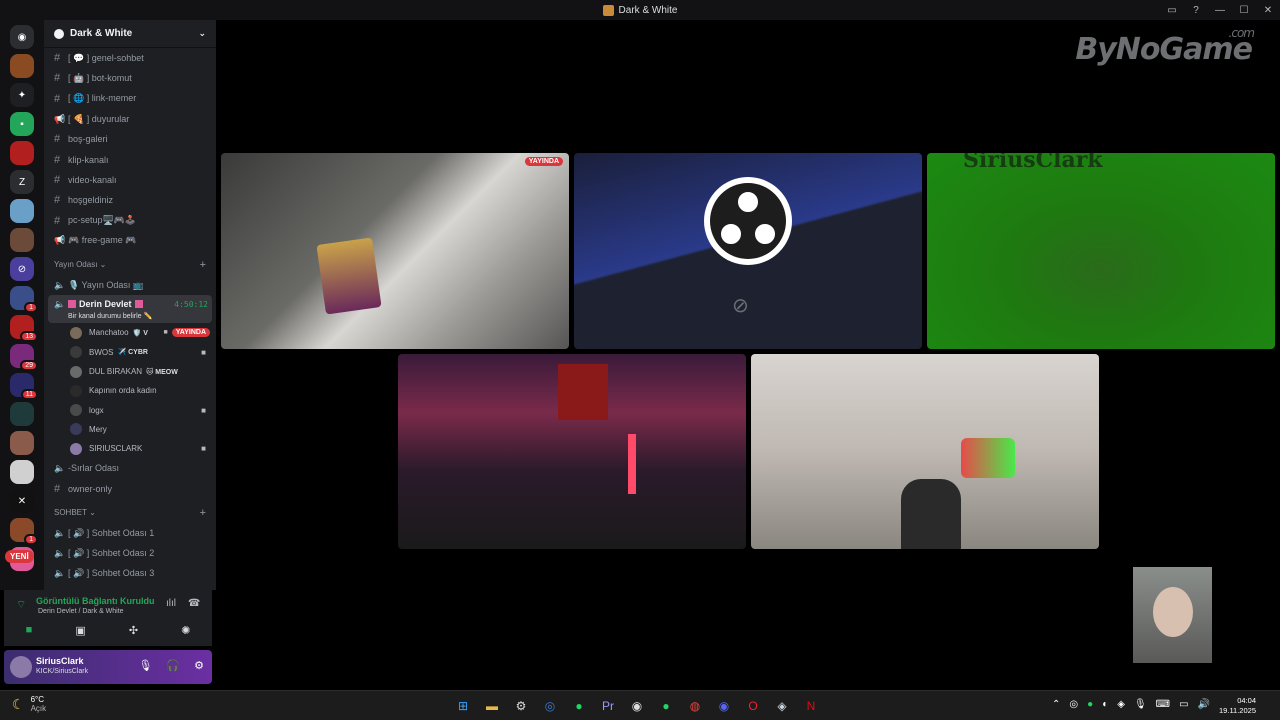 The width and height of the screenshot is (1280, 720). Describe the element at coordinates (1220, 10) in the screenshot. I see `minimize-button: —` at that location.